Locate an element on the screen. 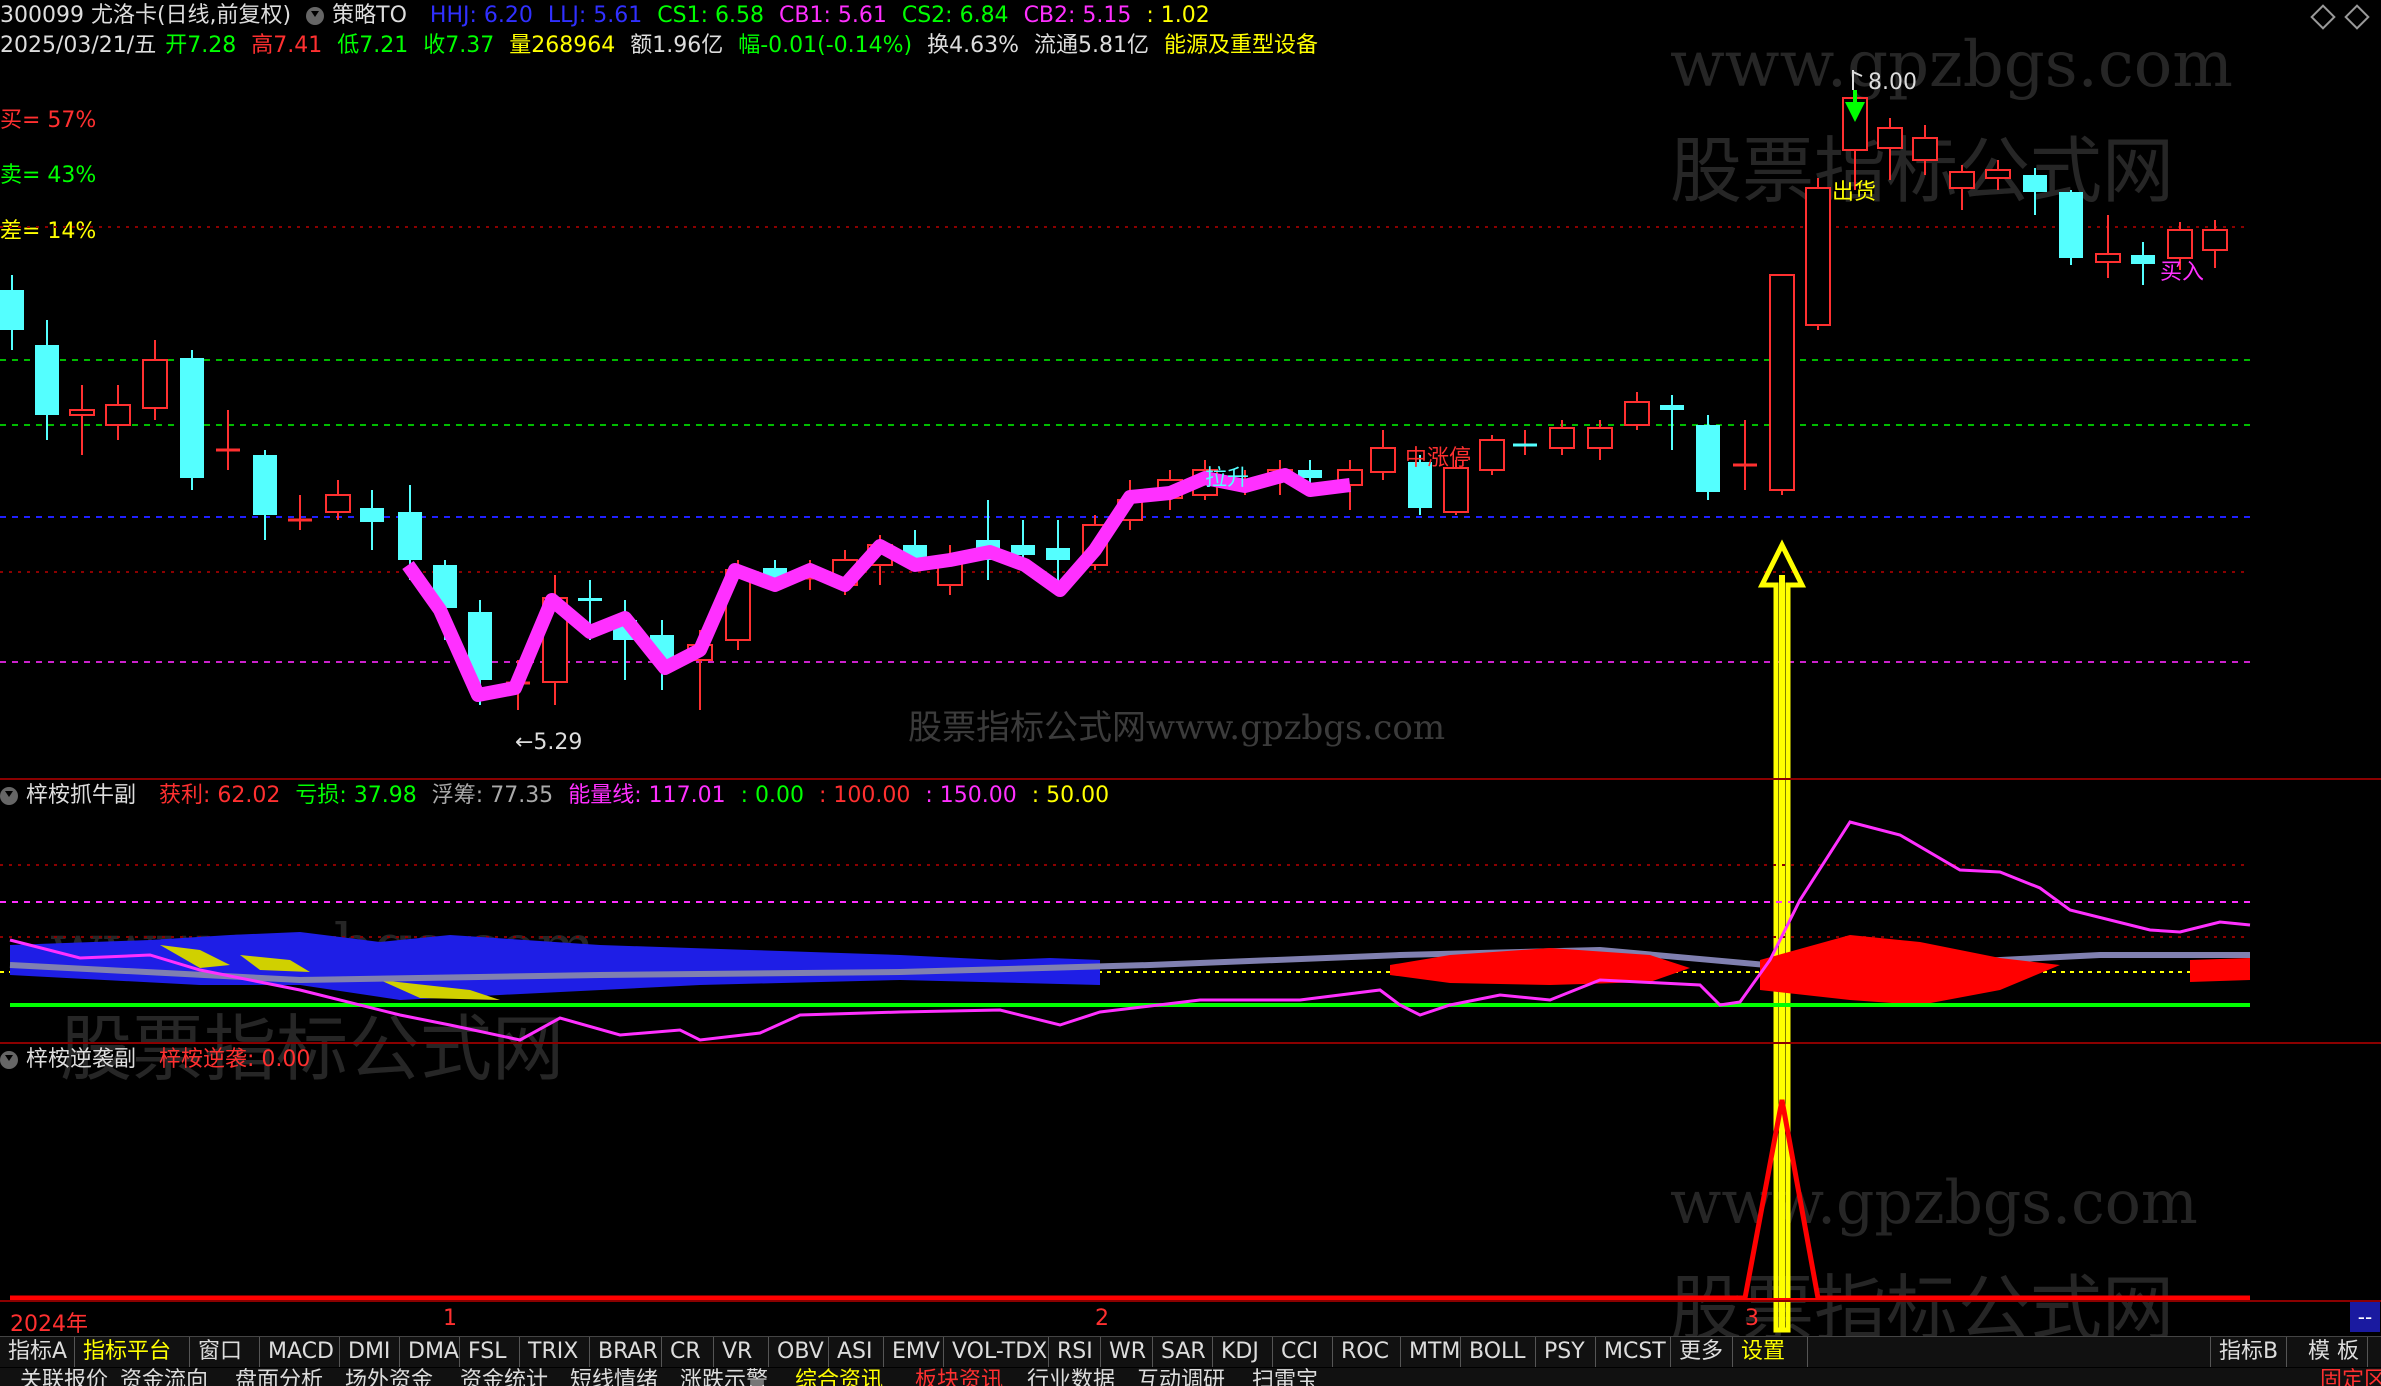 Image resolution: width=2381 pixels, height=1386 pixels. bottom-tab: 综合资讯 is located at coordinates (839, 1377).